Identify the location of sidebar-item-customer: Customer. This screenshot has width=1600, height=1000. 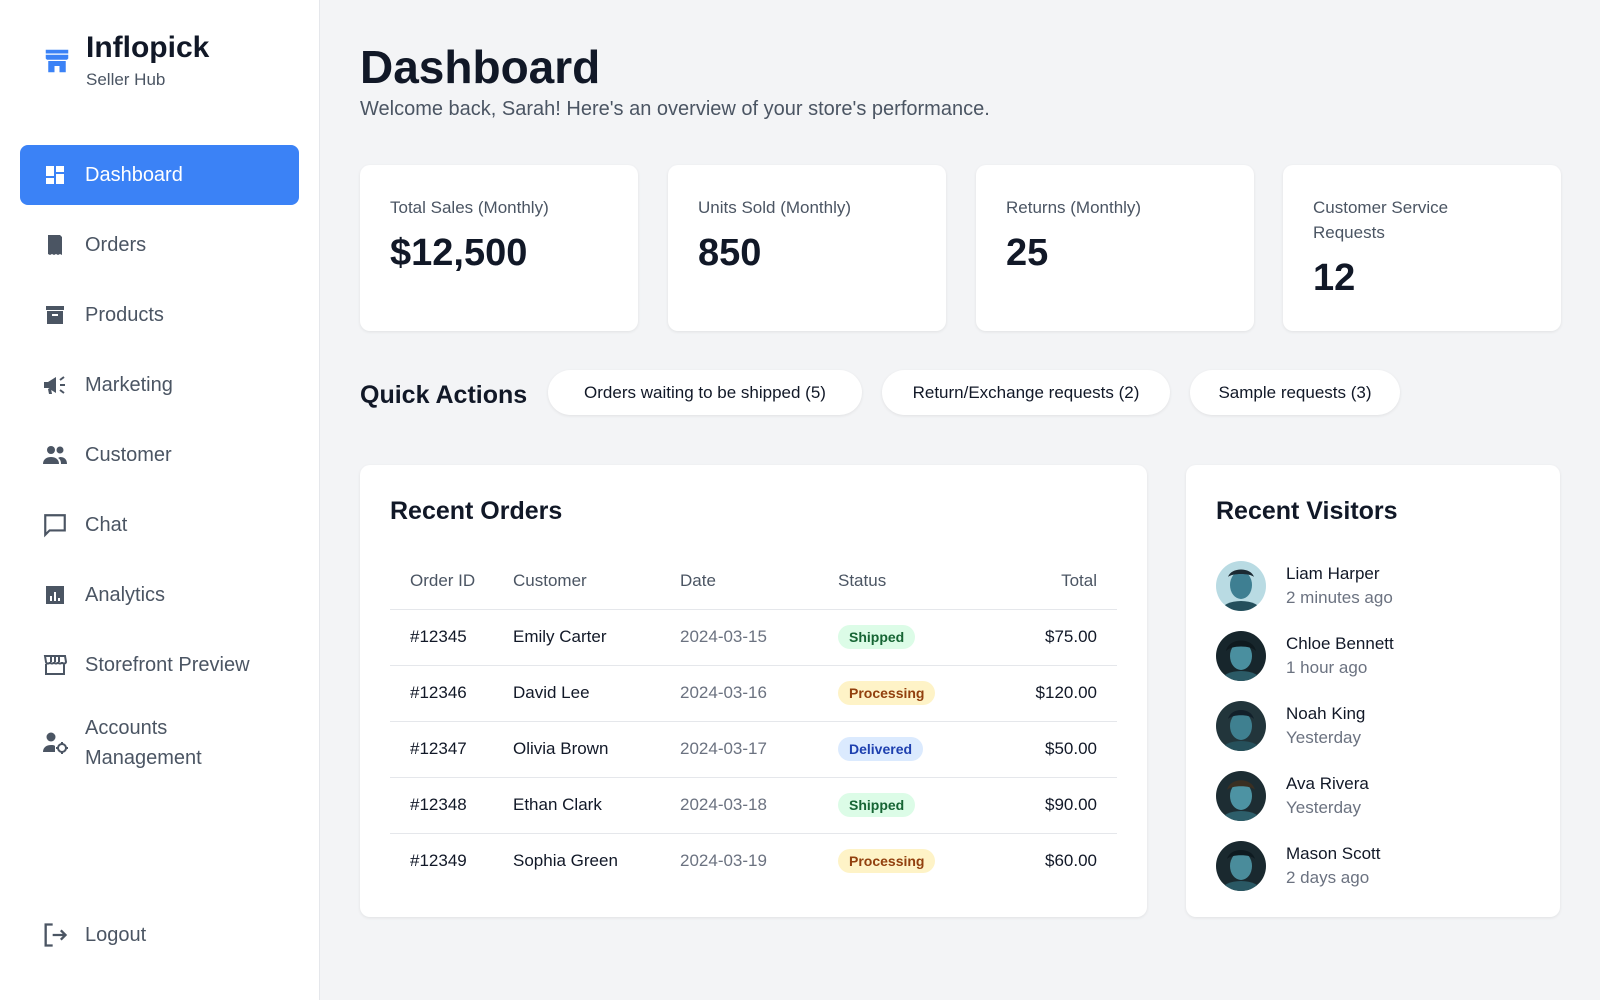
(159, 455).